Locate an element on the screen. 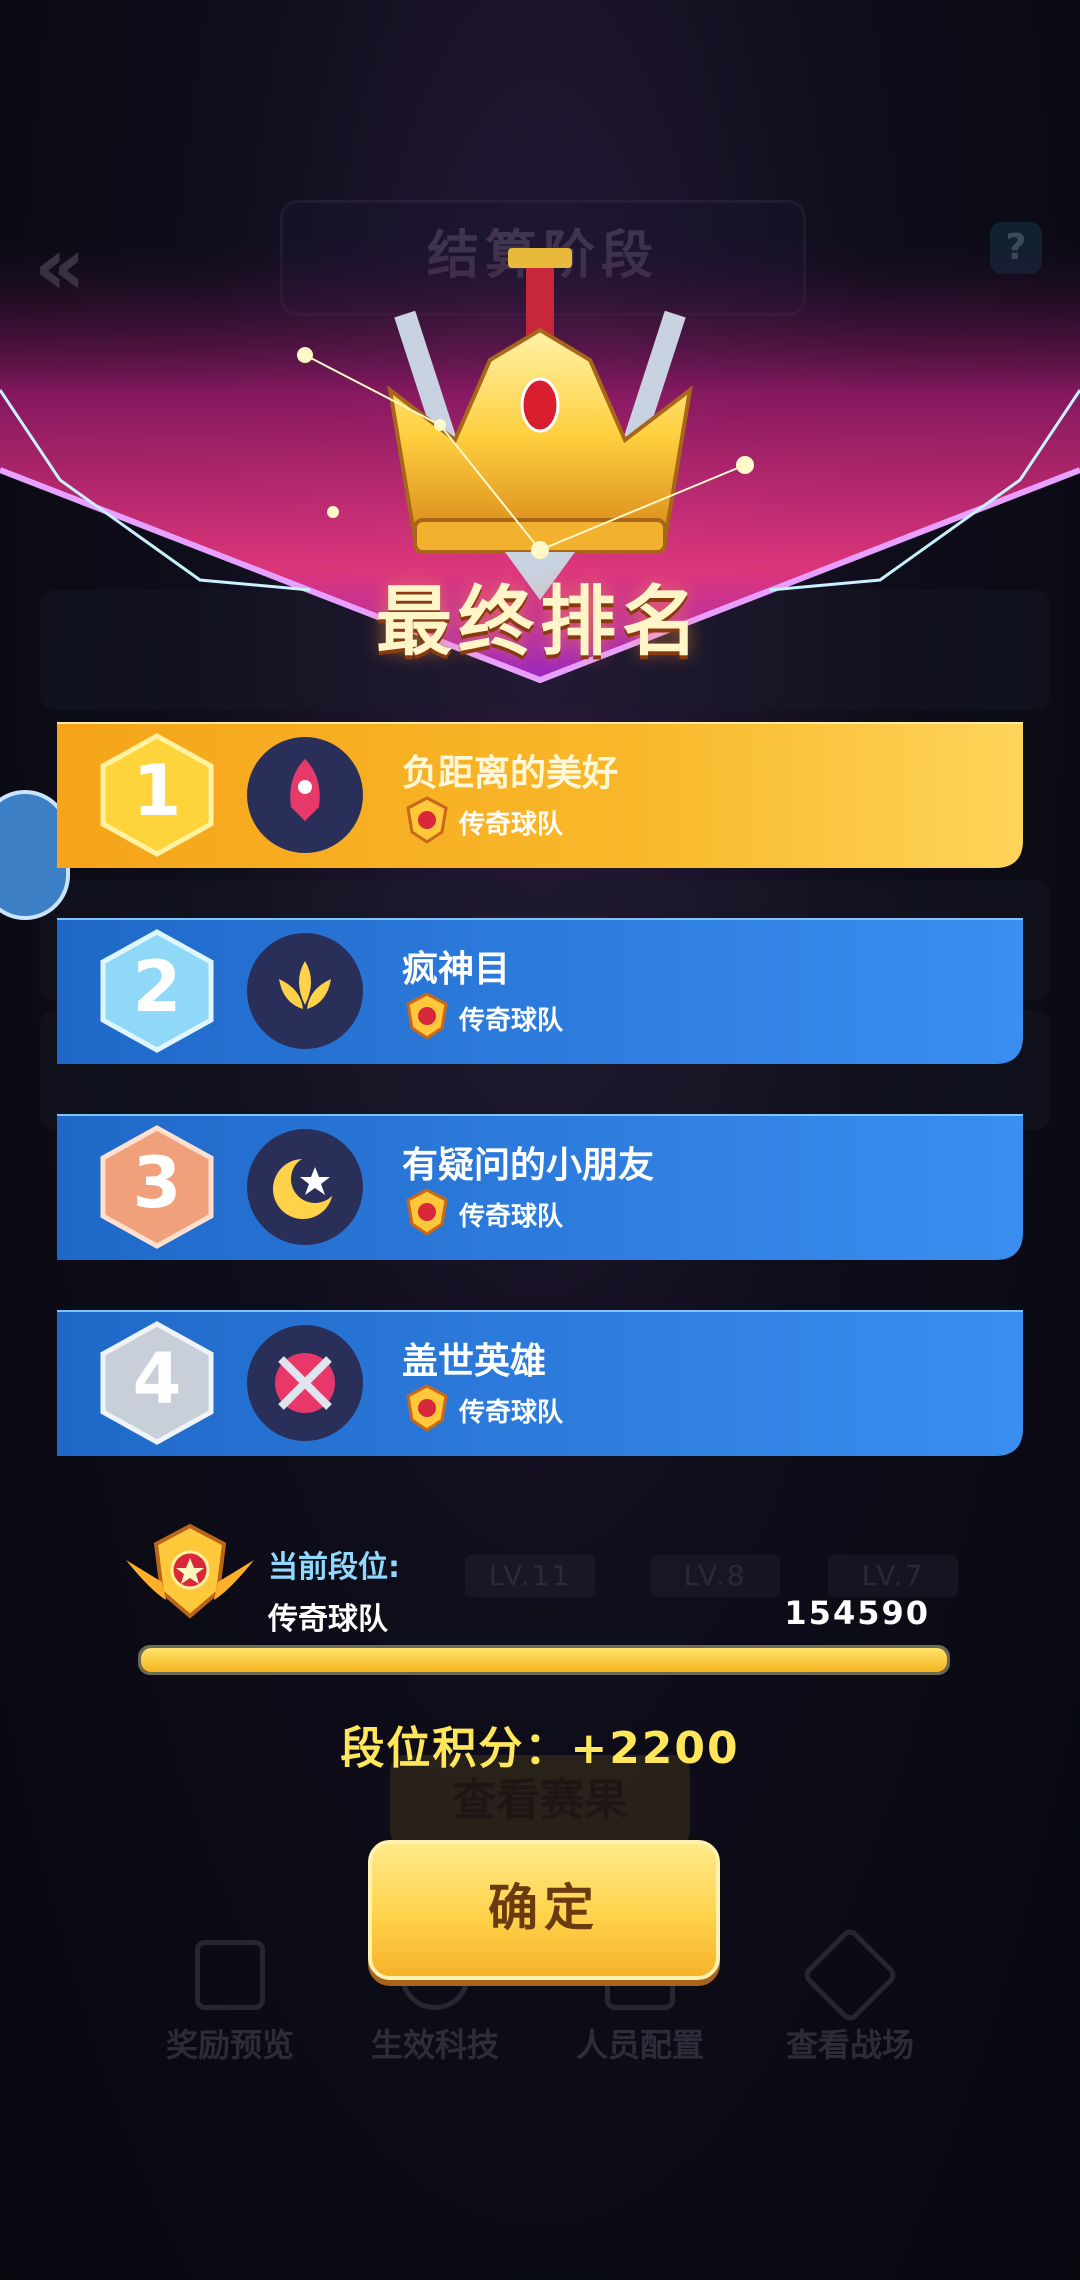  current-rank-score: 154590 is located at coordinates (857, 1613).